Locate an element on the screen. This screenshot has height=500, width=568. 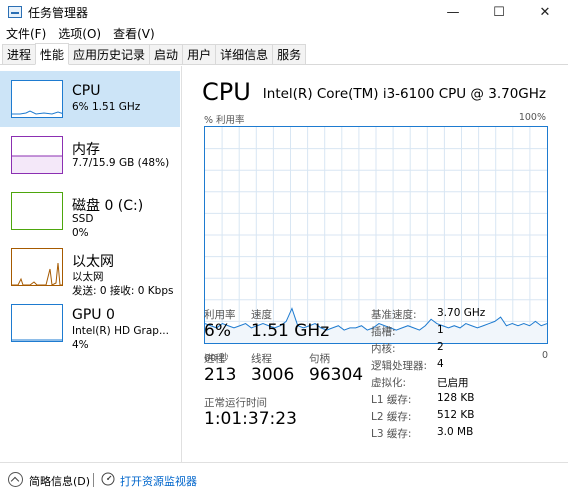
spec-l3-cache-value: 3.0 MB is located at coordinates (455, 432).